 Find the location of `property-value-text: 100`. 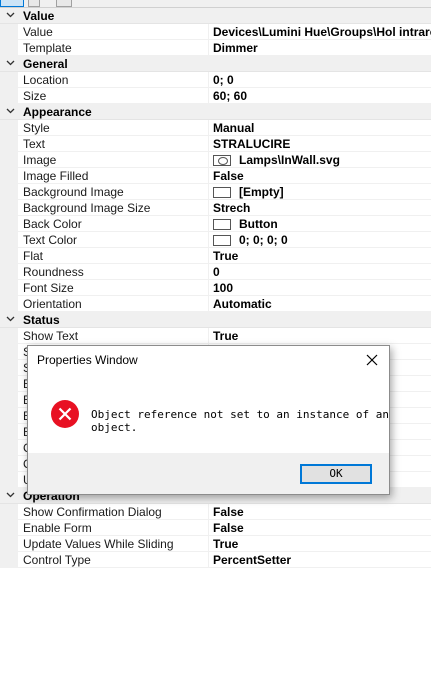

property-value-text: 100 is located at coordinates (223, 288).